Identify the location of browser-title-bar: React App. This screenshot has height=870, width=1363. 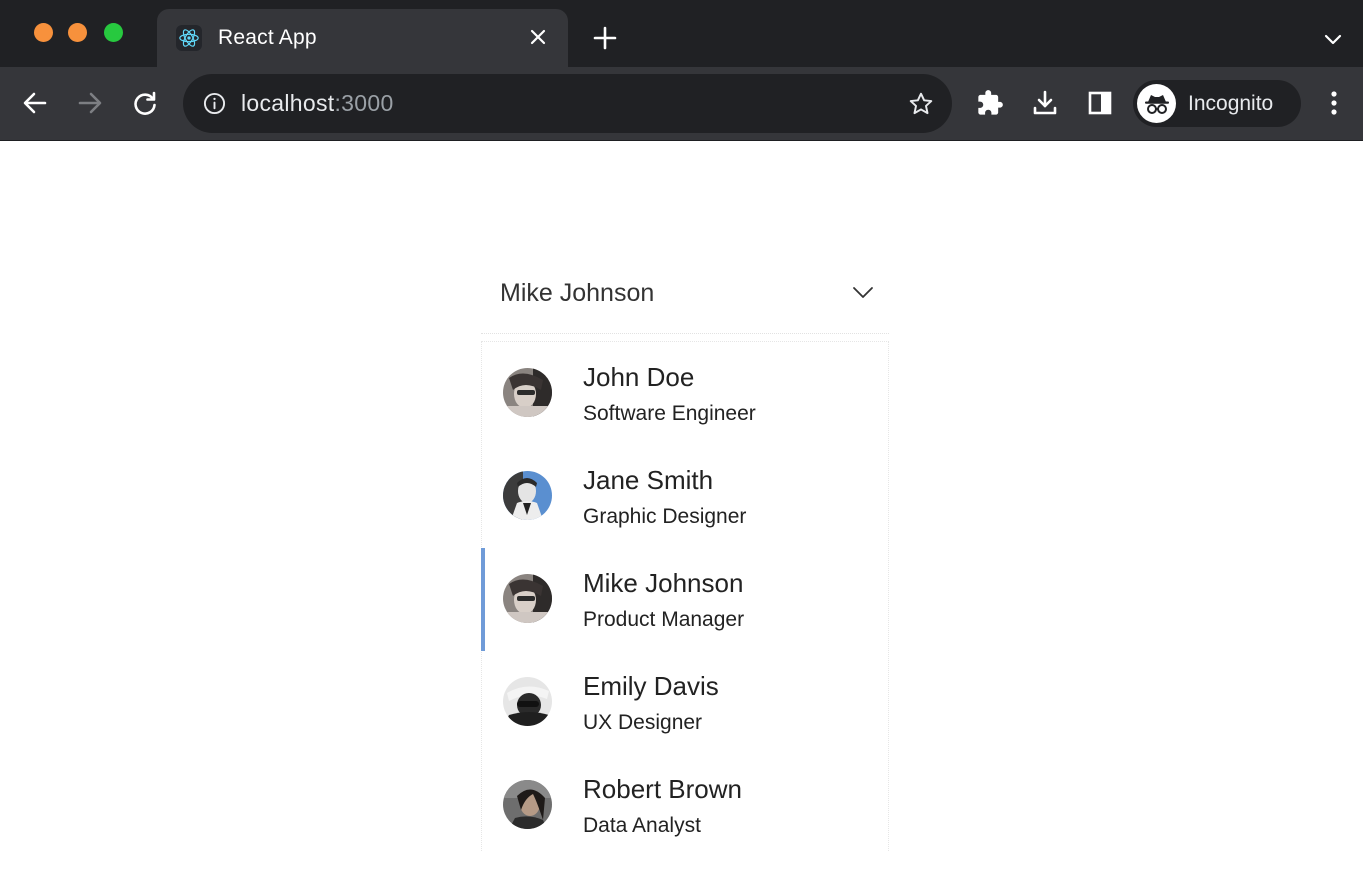
(681, 33).